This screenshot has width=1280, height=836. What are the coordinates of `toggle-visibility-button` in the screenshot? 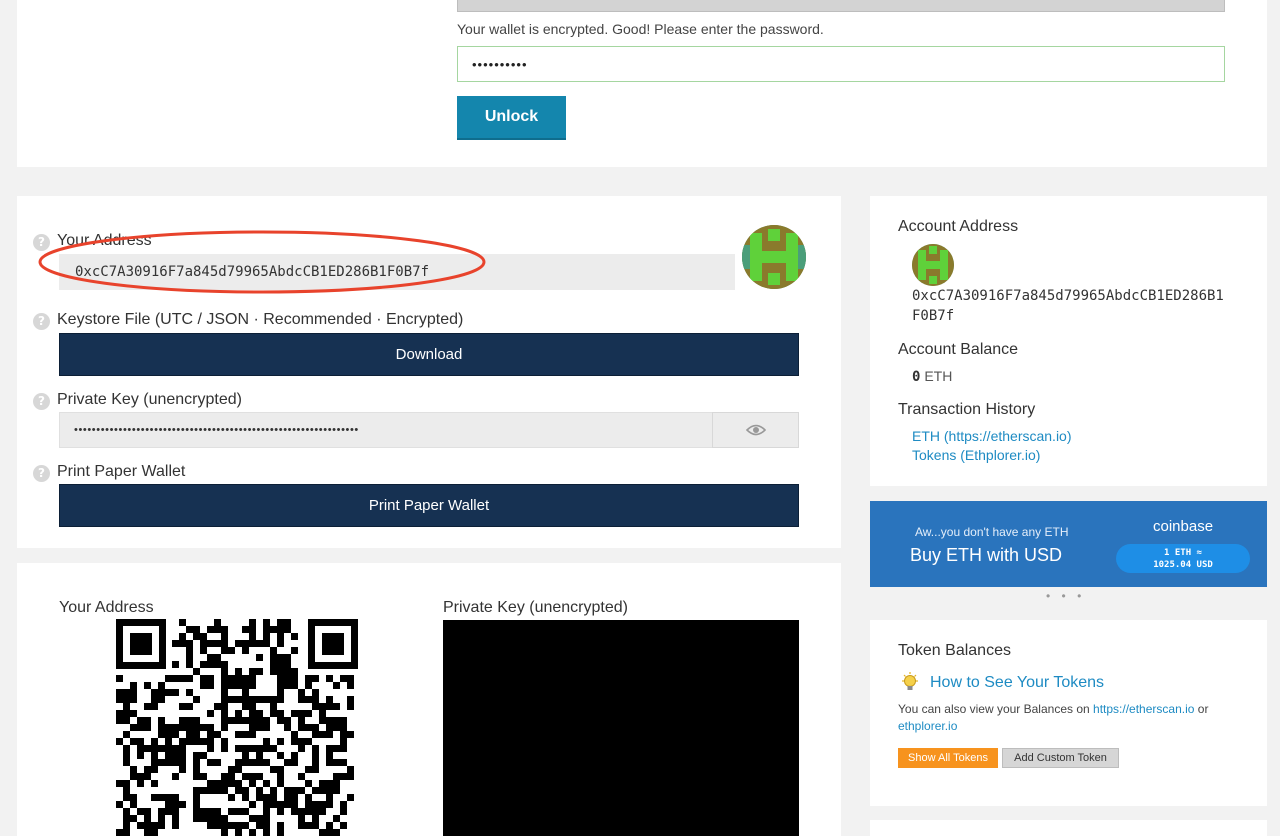 It's located at (755, 430).